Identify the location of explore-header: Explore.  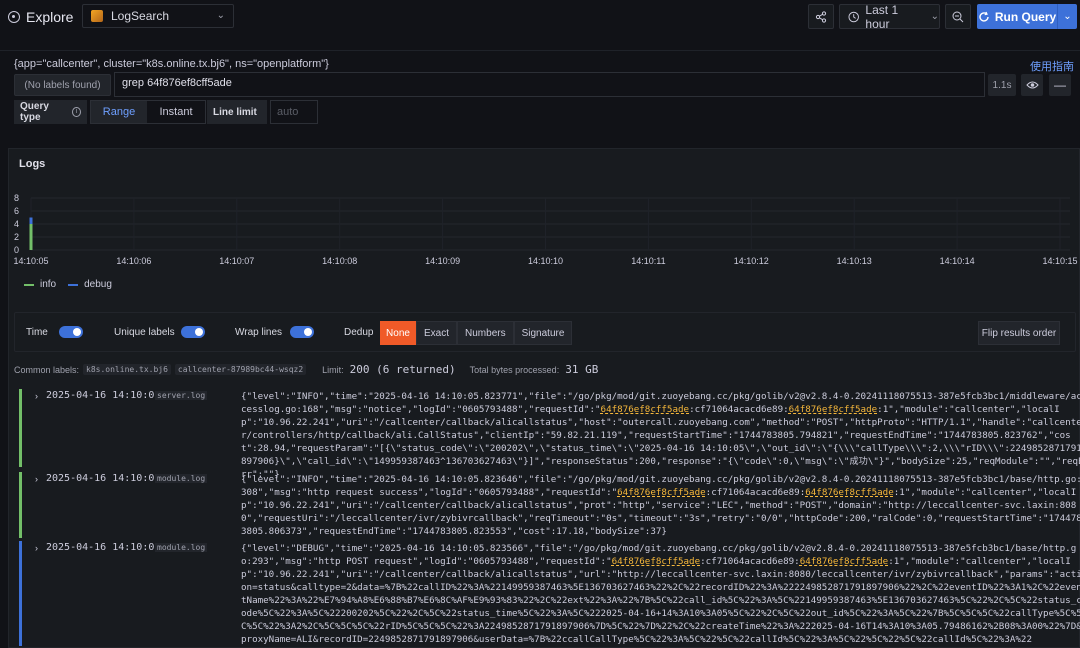
(40, 17).